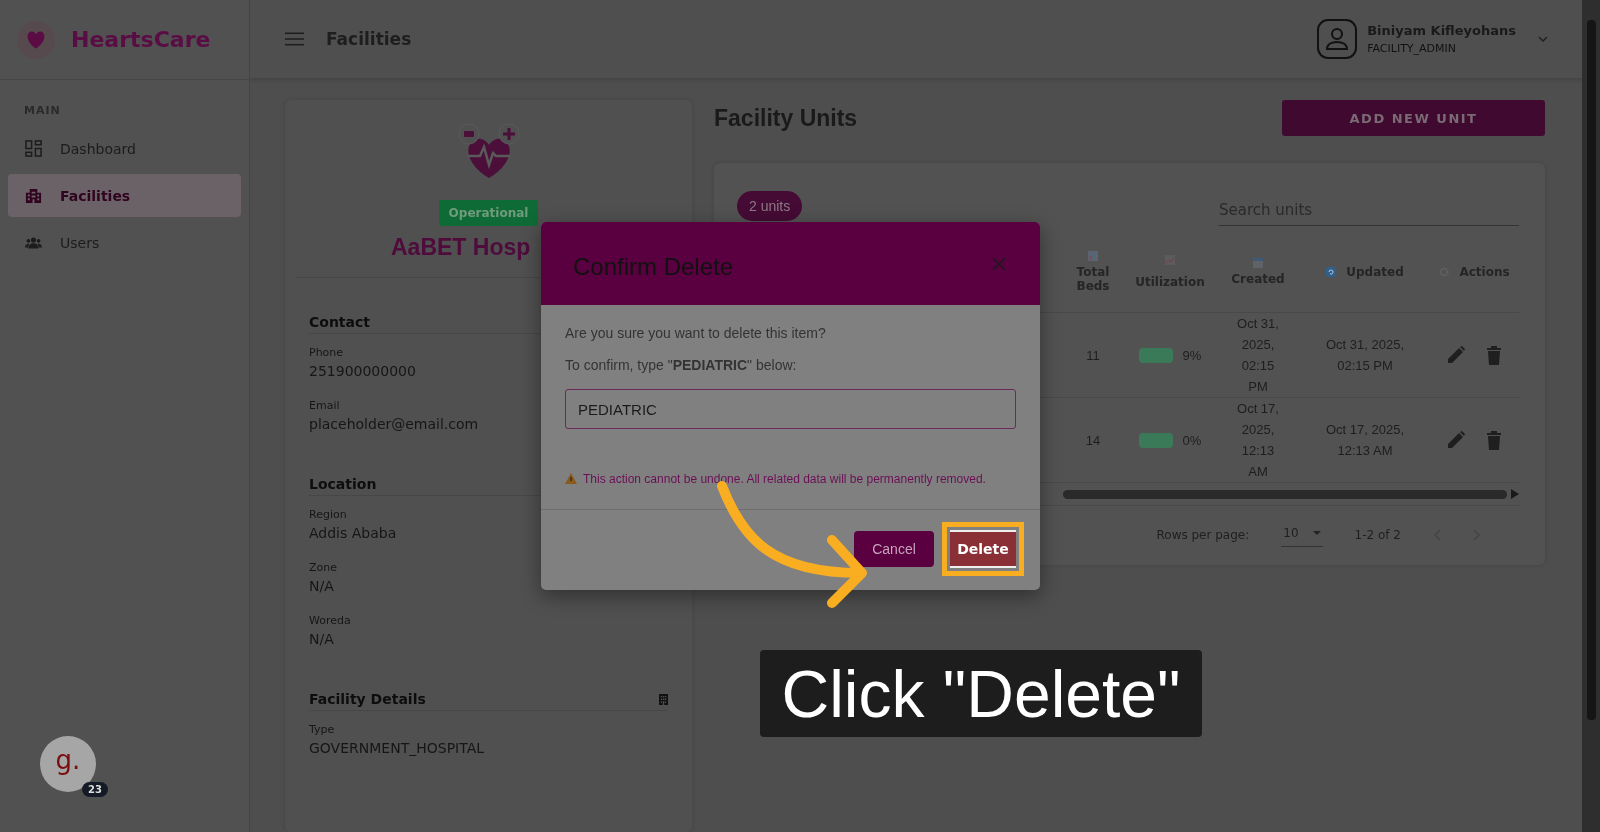 This screenshot has height=832, width=1600. What do you see at coordinates (1316, 533) in the screenshot?
I see `caret-icon` at bounding box center [1316, 533].